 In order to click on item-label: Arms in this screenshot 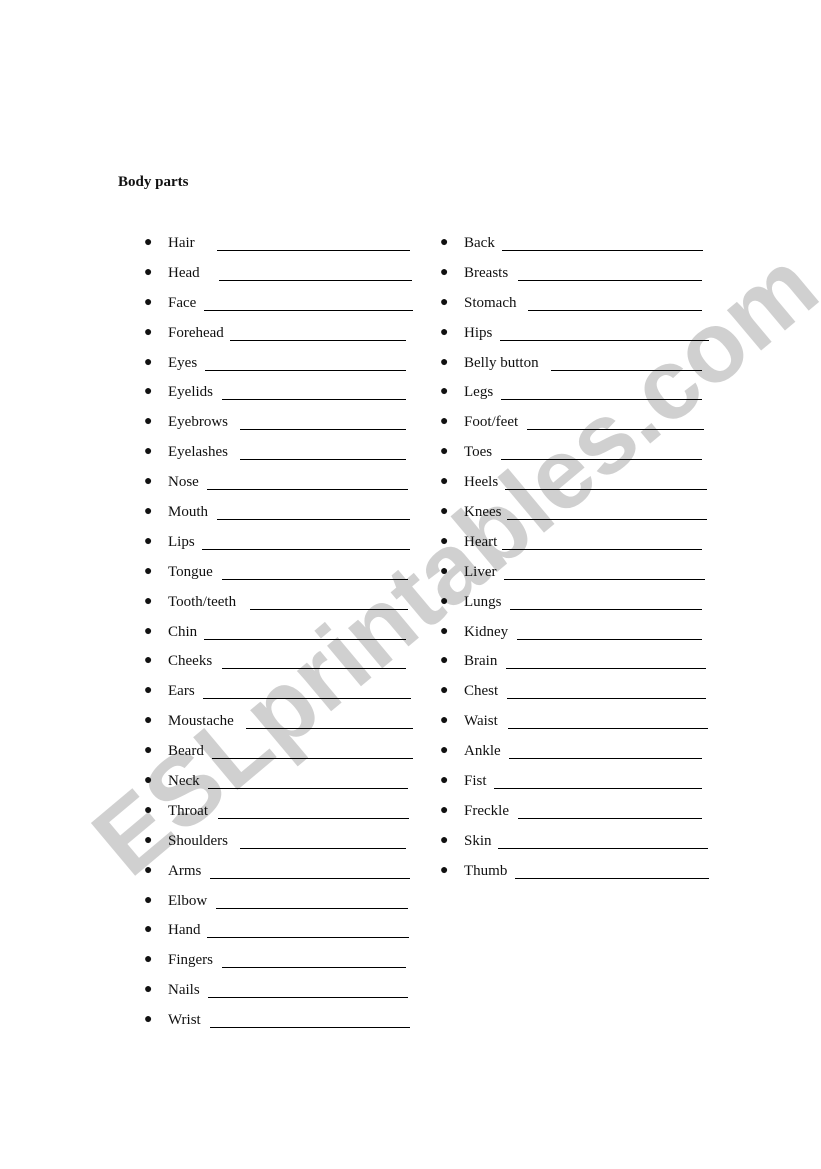, I will do `click(185, 870)`.